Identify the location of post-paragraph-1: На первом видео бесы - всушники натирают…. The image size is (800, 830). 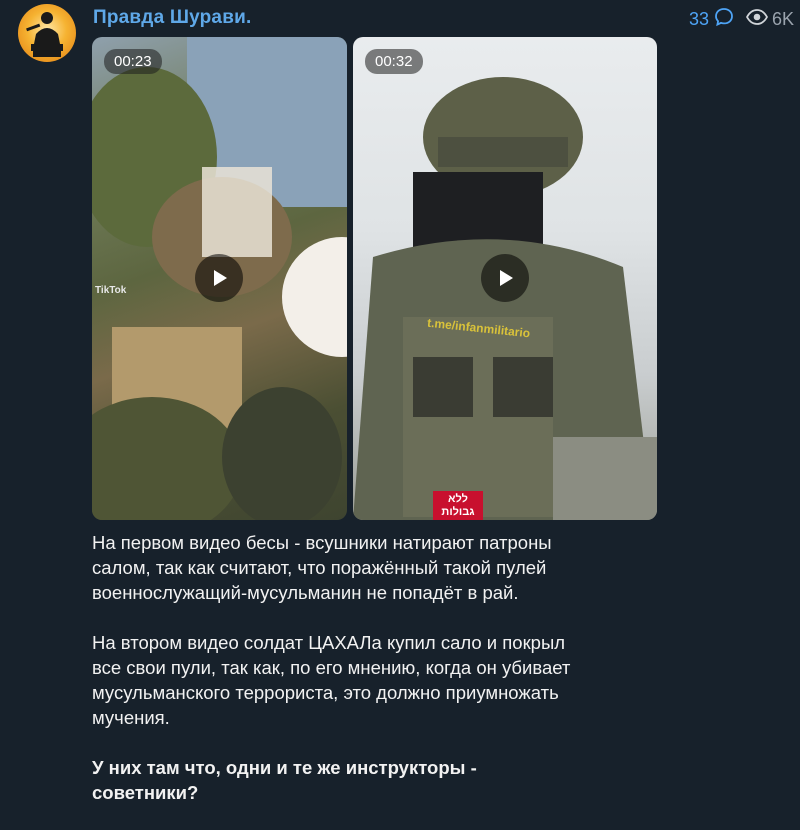
(322, 567).